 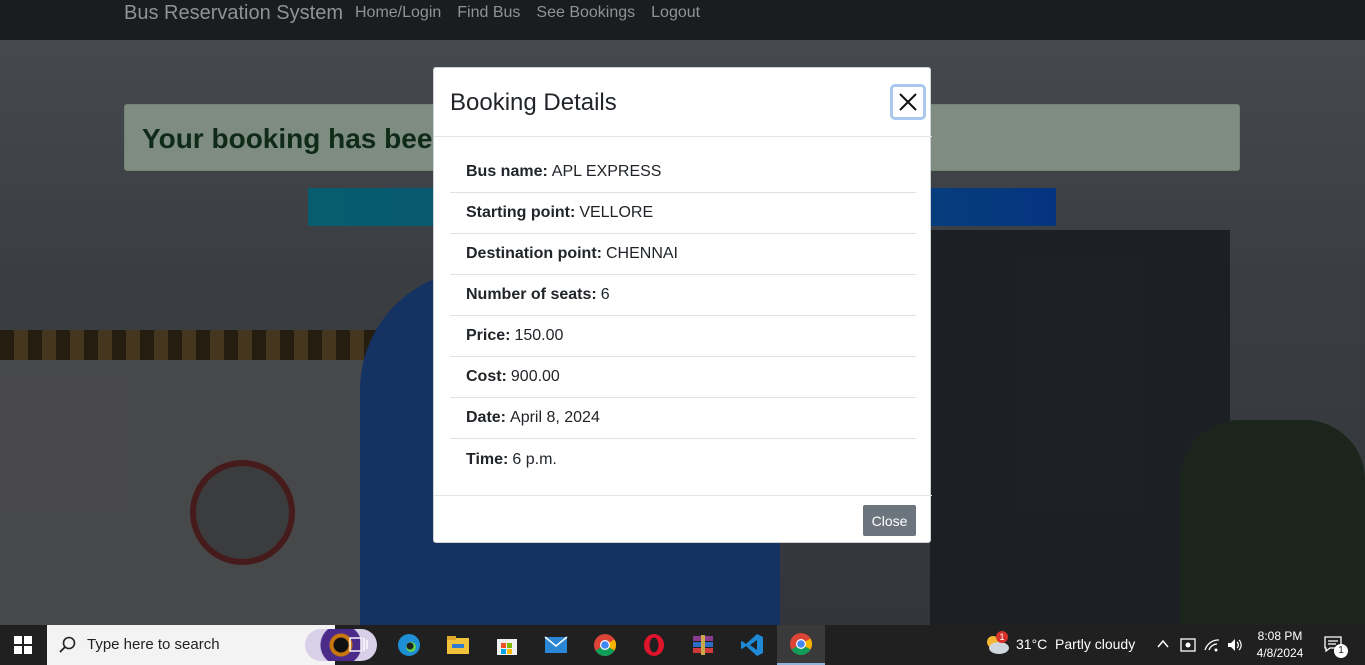 What do you see at coordinates (683, 336) in the screenshot?
I see `detail-price: Price: 150.00` at bounding box center [683, 336].